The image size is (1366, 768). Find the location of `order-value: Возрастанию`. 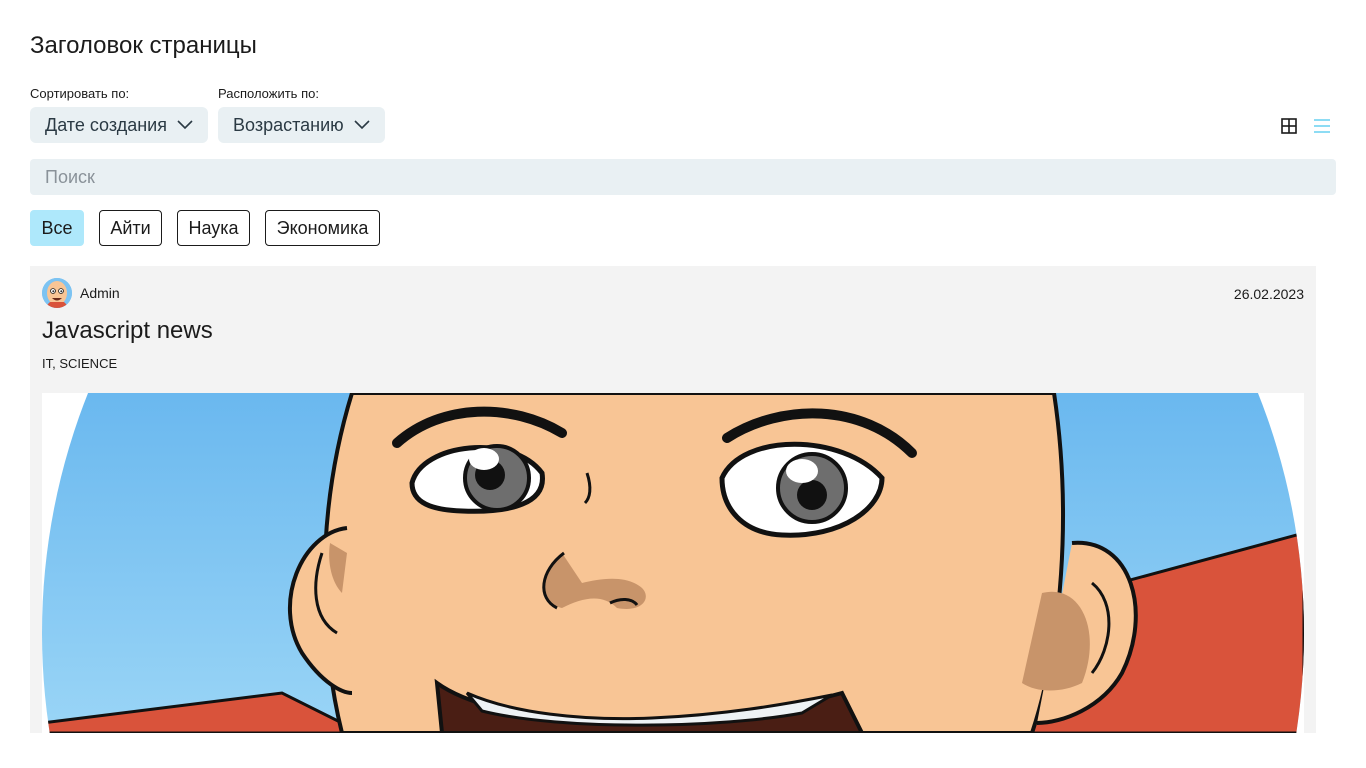

order-value: Возрастанию is located at coordinates (288, 124).